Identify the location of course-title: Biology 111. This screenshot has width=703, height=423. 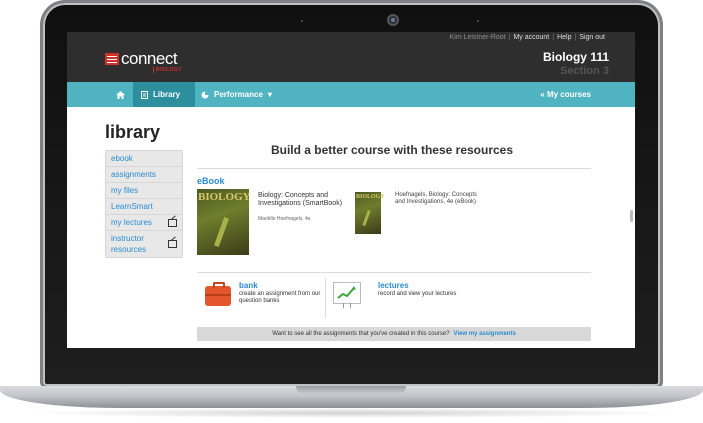
(575, 57).